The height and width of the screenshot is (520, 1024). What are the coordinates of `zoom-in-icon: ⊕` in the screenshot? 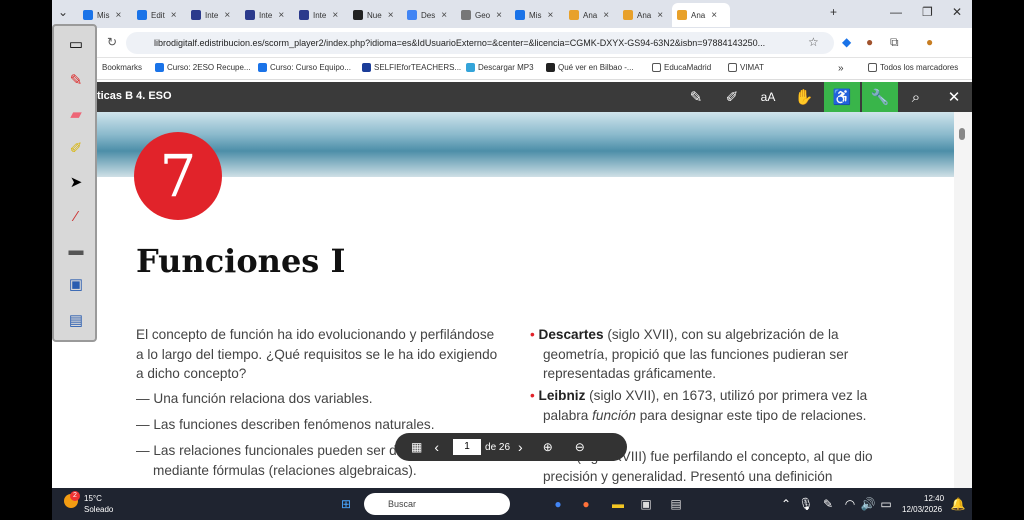 It's located at (548, 447).